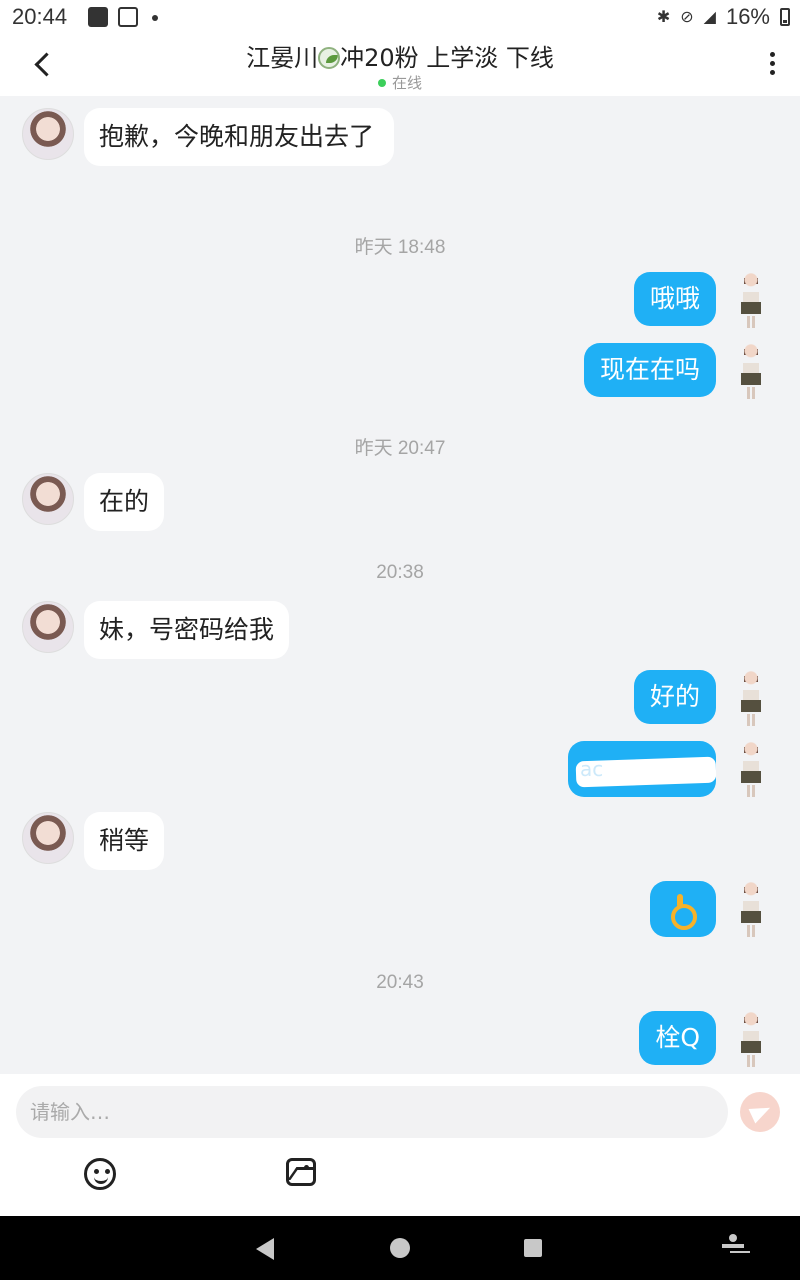  I want to click on outgoing-redacted-message: ac, so click(642, 769).